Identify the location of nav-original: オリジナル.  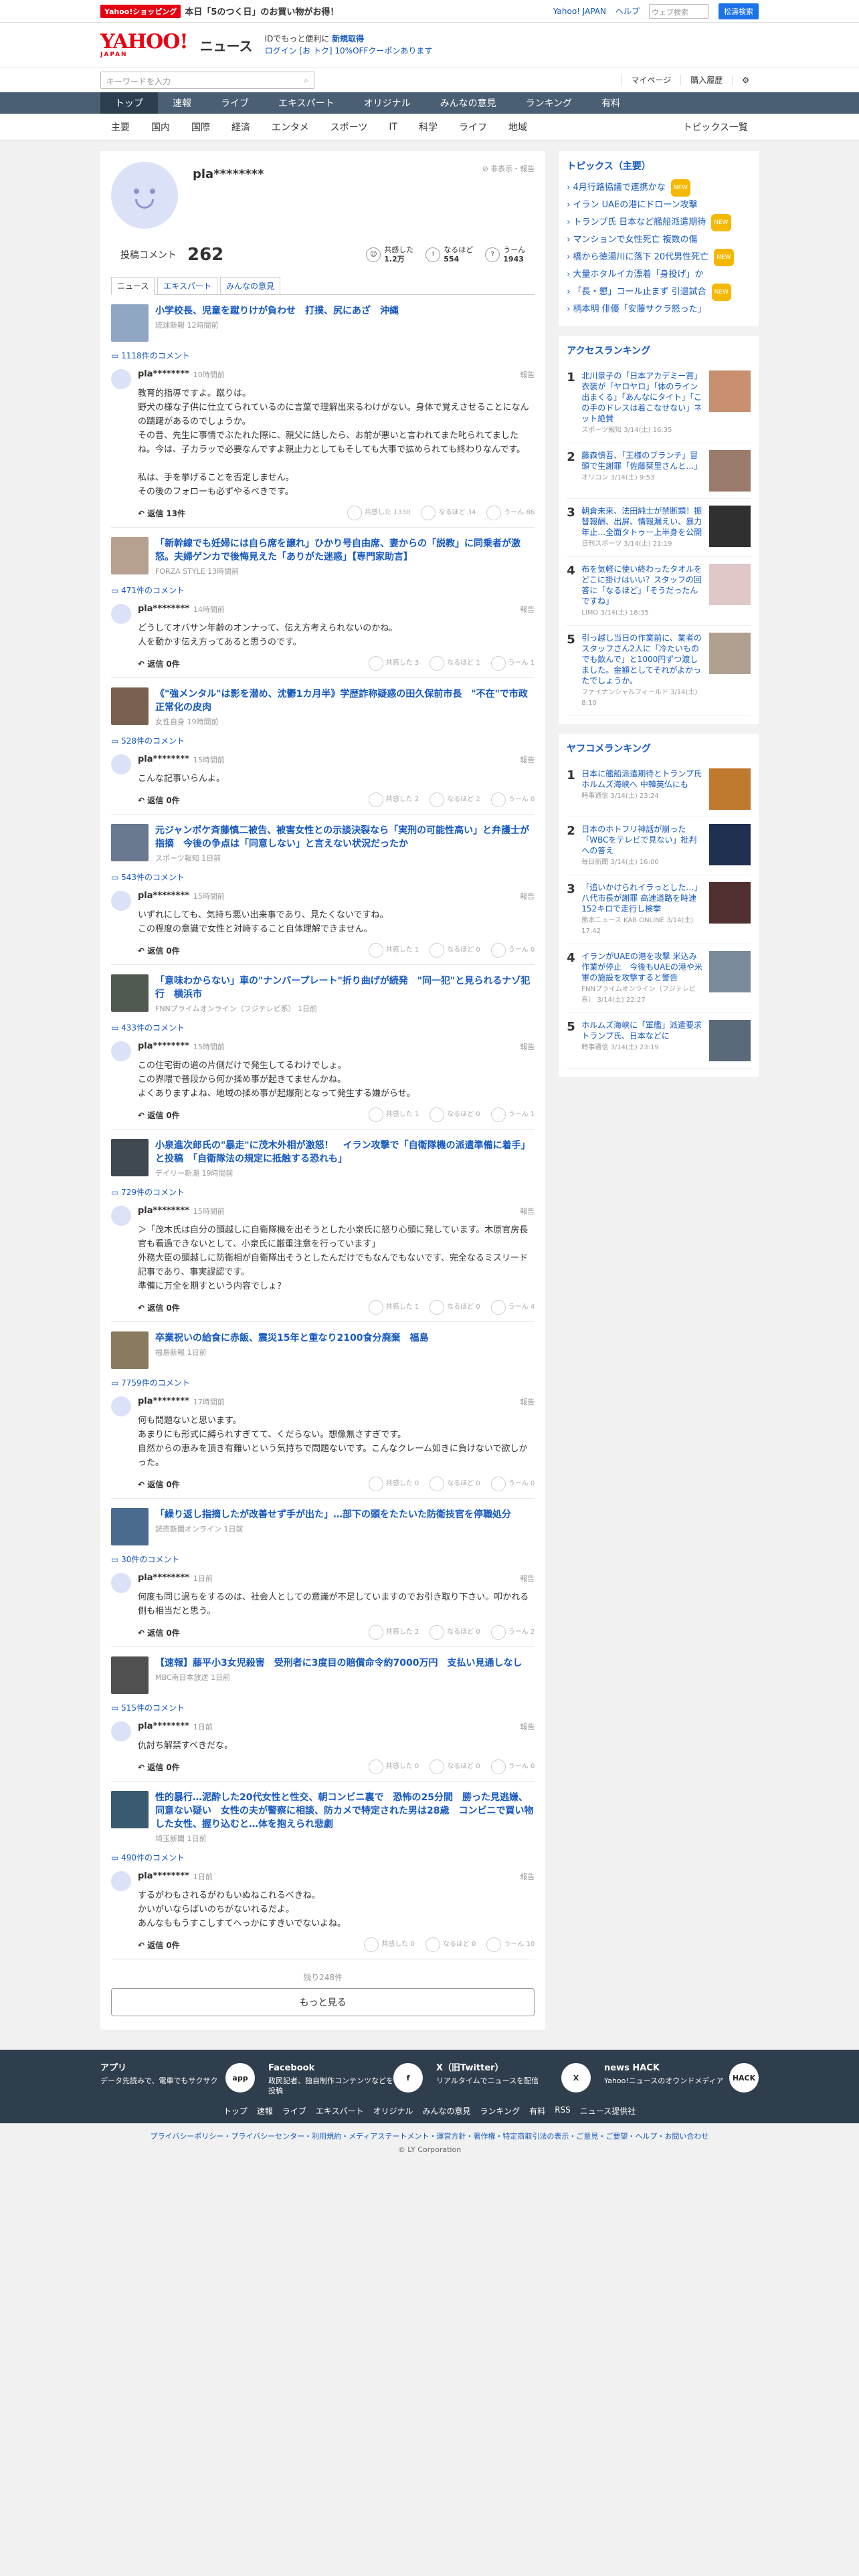
(387, 103).